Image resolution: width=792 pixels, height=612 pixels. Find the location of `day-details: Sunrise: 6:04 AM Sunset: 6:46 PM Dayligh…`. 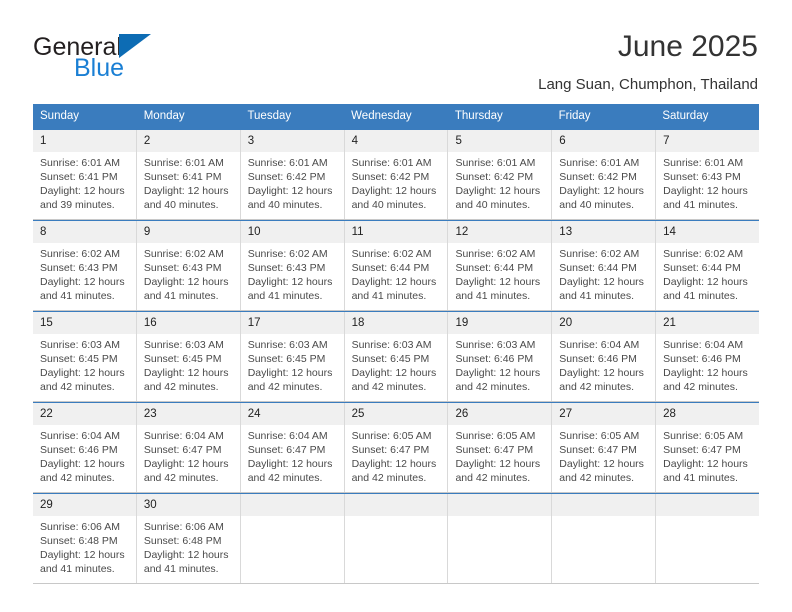

day-details: Sunrise: 6:04 AM Sunset: 6:46 PM Dayligh… is located at coordinates (707, 367).